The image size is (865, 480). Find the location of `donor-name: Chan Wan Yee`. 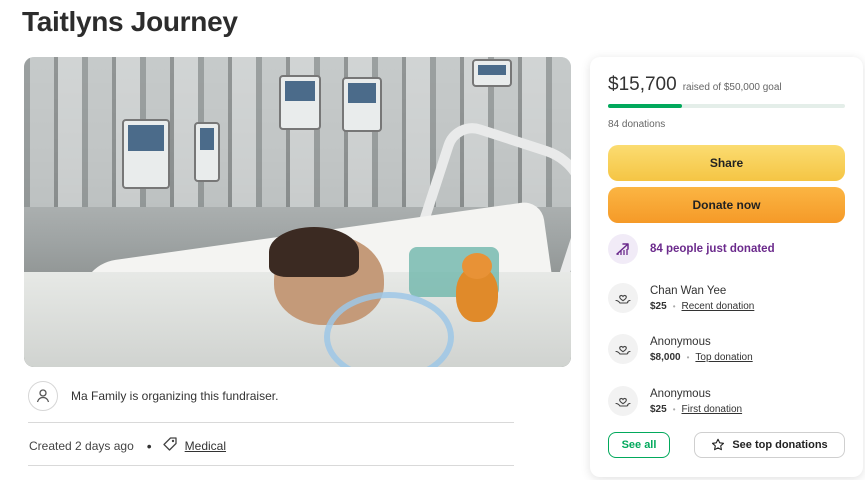

donor-name: Chan Wan Yee is located at coordinates (688, 290).